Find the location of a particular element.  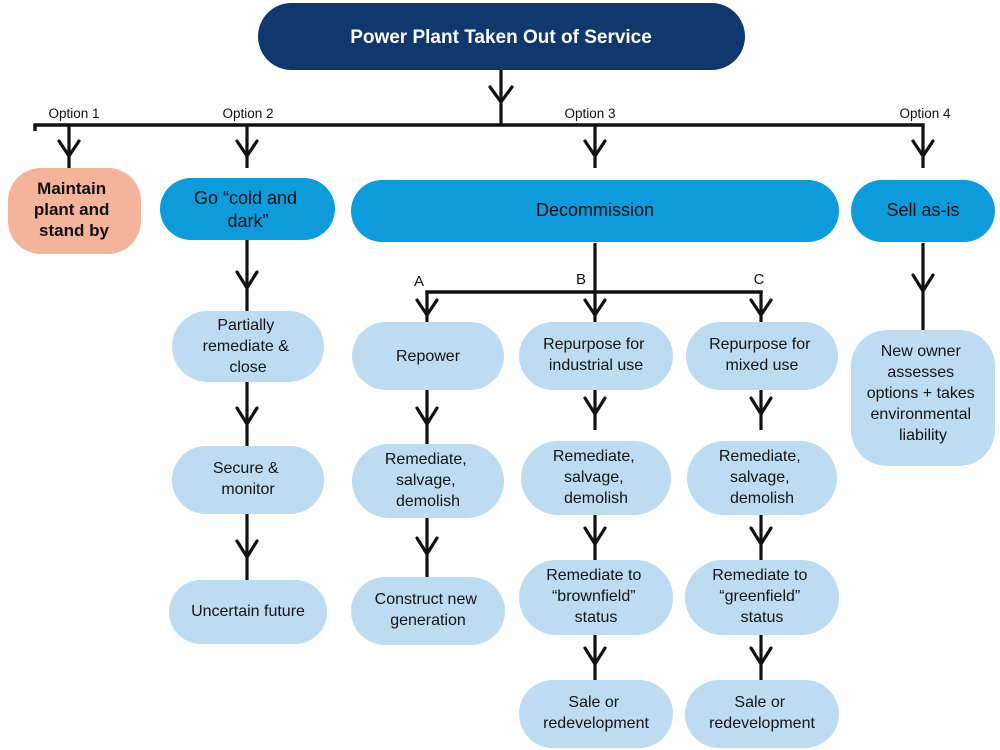

node-sub-a-step1-line-1: Repower is located at coordinates (428, 356).